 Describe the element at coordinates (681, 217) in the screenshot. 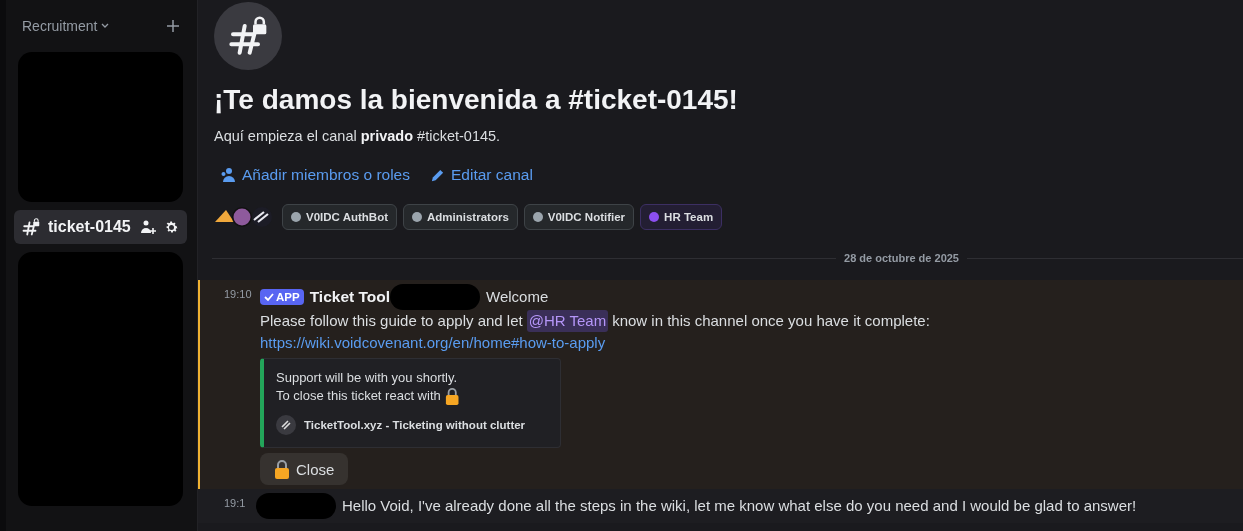

I see `role-tag: HR Team` at that location.